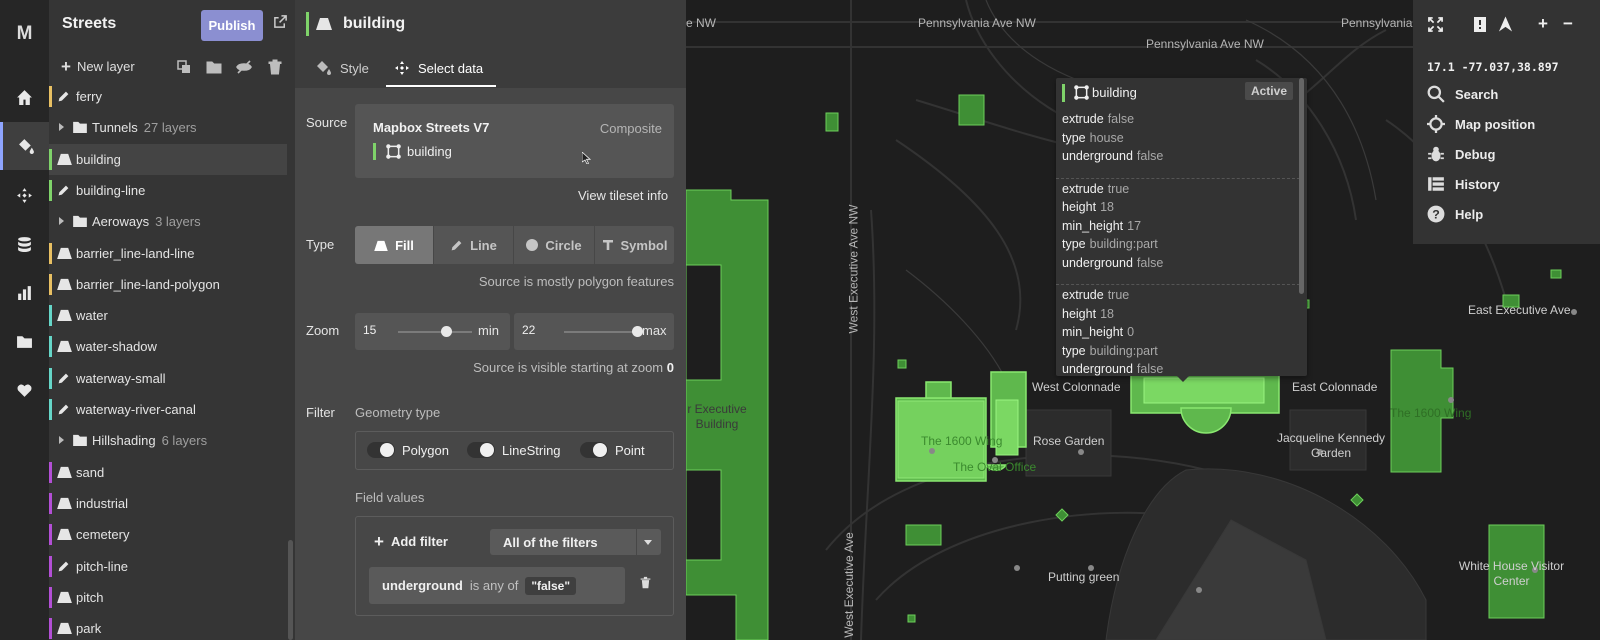 This screenshot has width=1600, height=640. Describe the element at coordinates (168, 315) in the screenshot. I see `layer-row: water` at that location.